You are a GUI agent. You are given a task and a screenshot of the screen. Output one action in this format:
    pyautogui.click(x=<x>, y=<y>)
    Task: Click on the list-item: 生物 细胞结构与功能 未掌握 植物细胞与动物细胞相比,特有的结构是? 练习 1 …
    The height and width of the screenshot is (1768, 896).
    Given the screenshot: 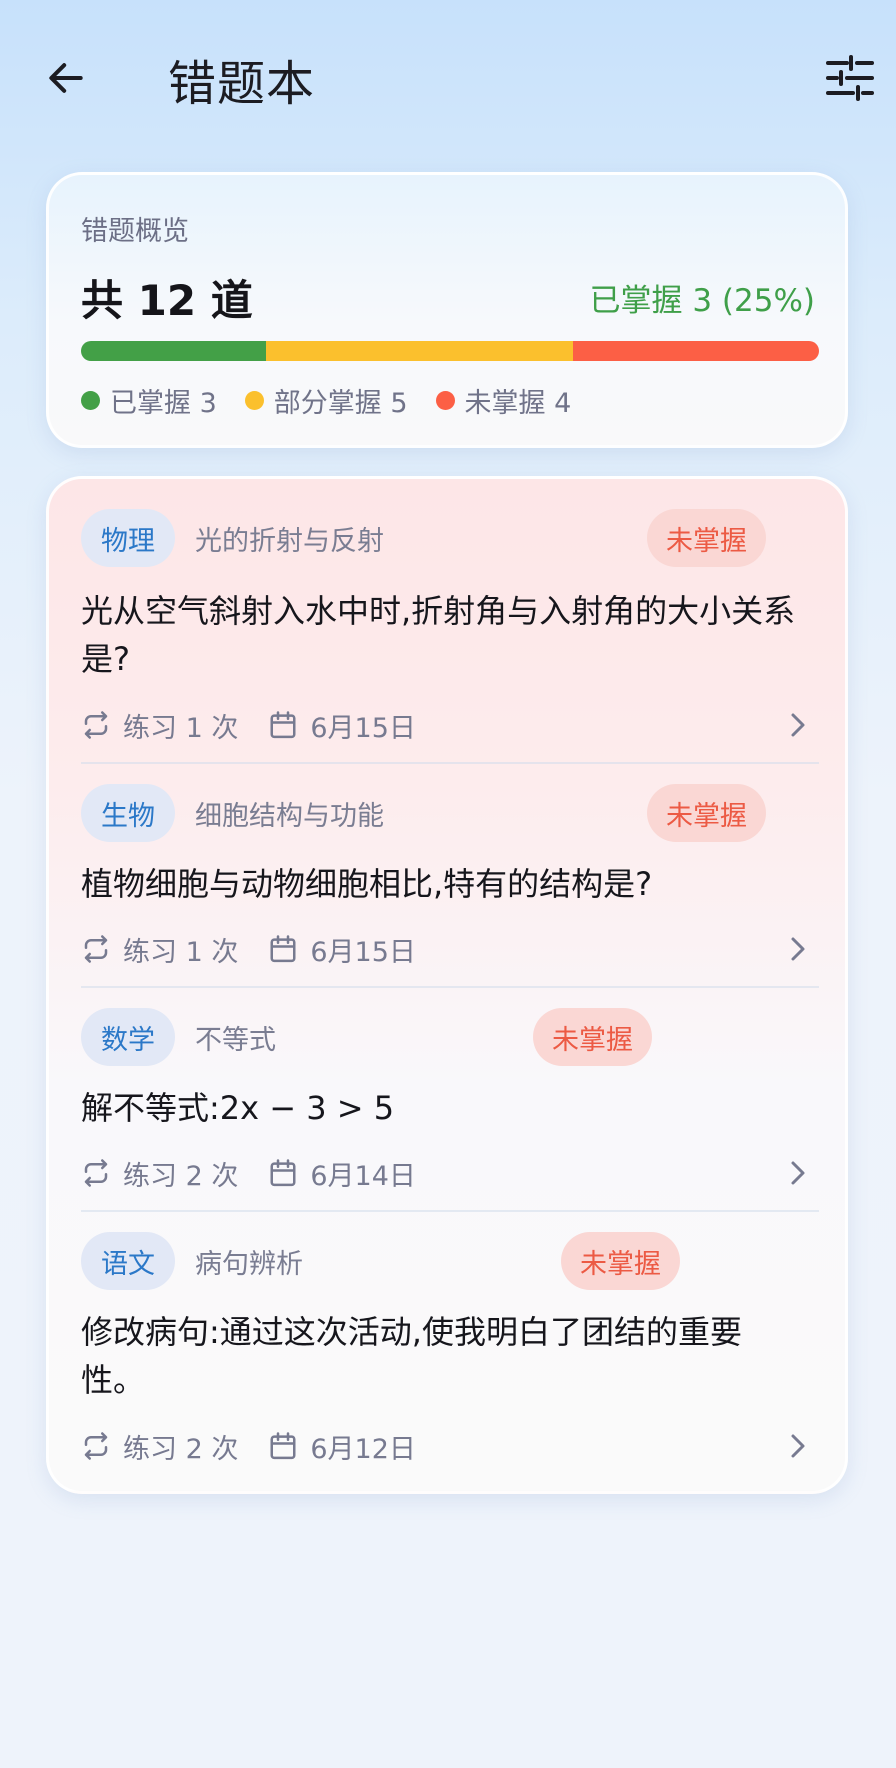 What is the action you would take?
    pyautogui.click(x=447, y=874)
    